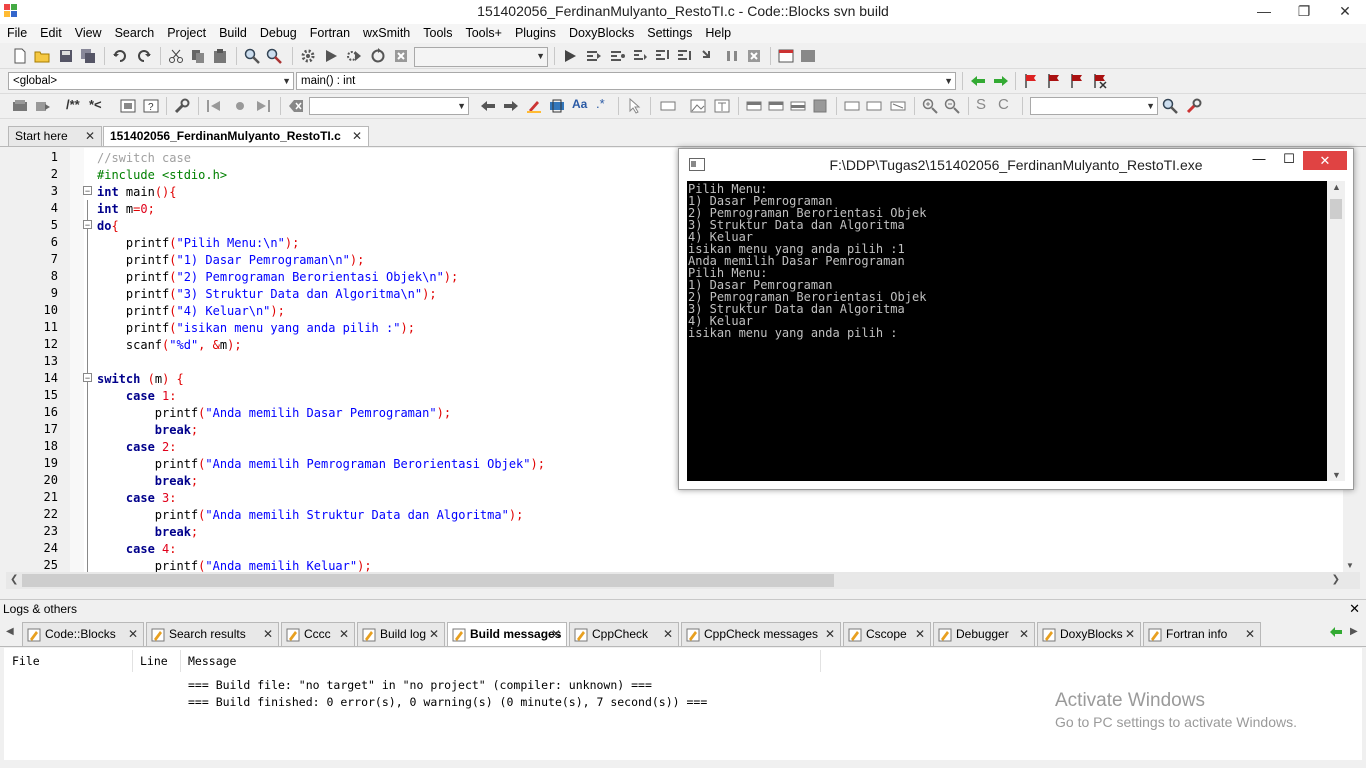 The image size is (1366, 768). I want to click on shape-a-icon, so click(754, 106).